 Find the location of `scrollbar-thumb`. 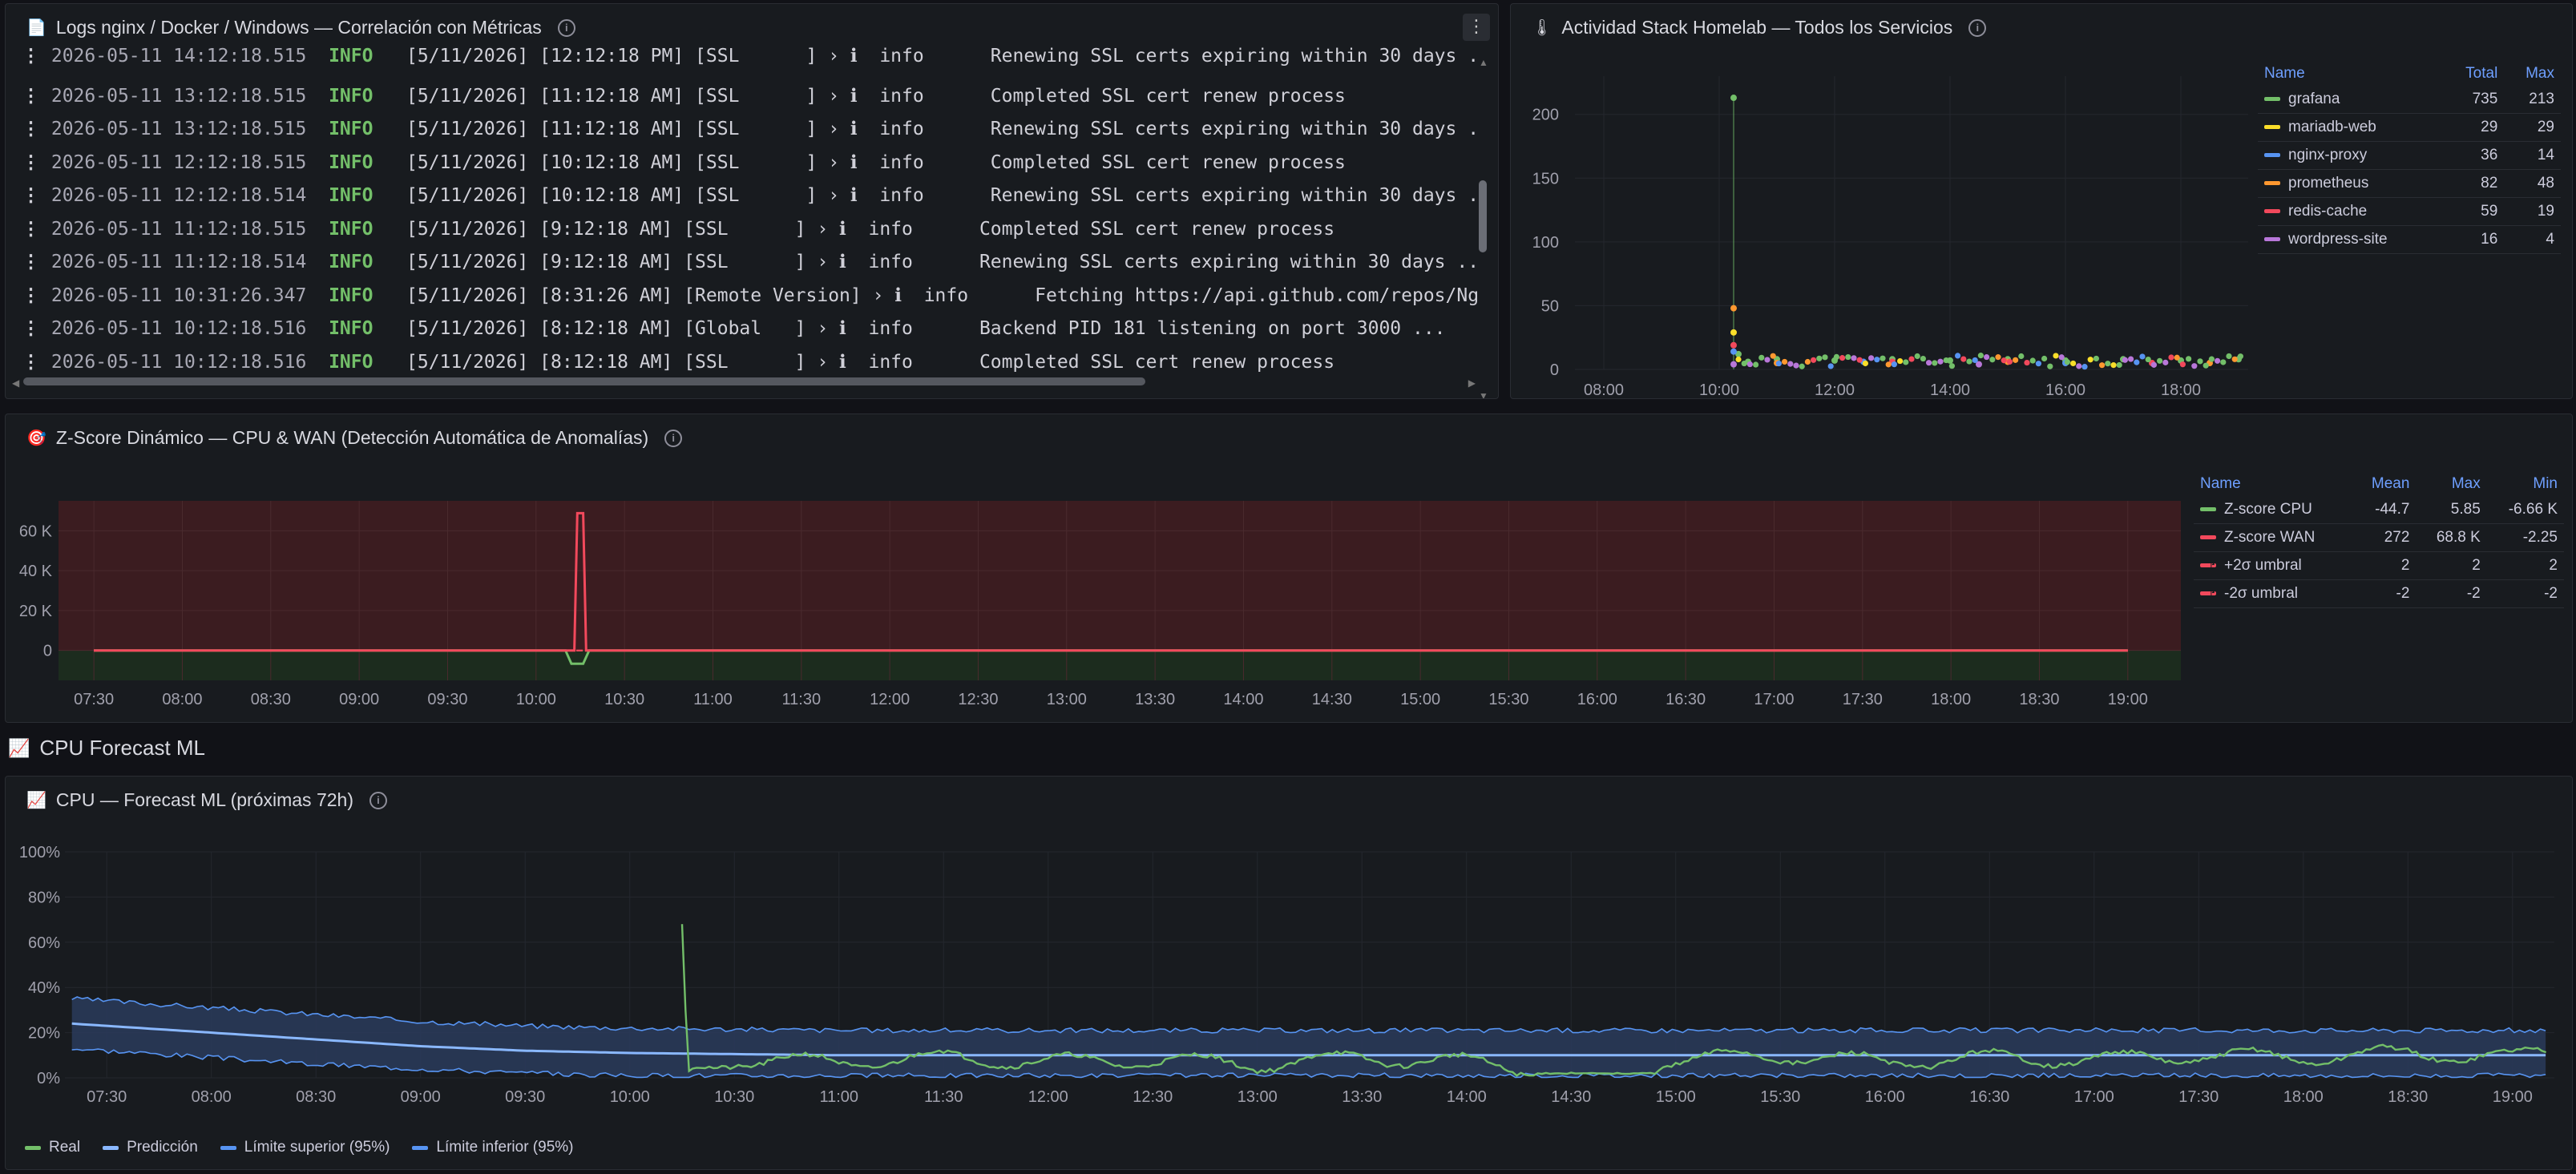

scrollbar-thumb is located at coordinates (1483, 216).